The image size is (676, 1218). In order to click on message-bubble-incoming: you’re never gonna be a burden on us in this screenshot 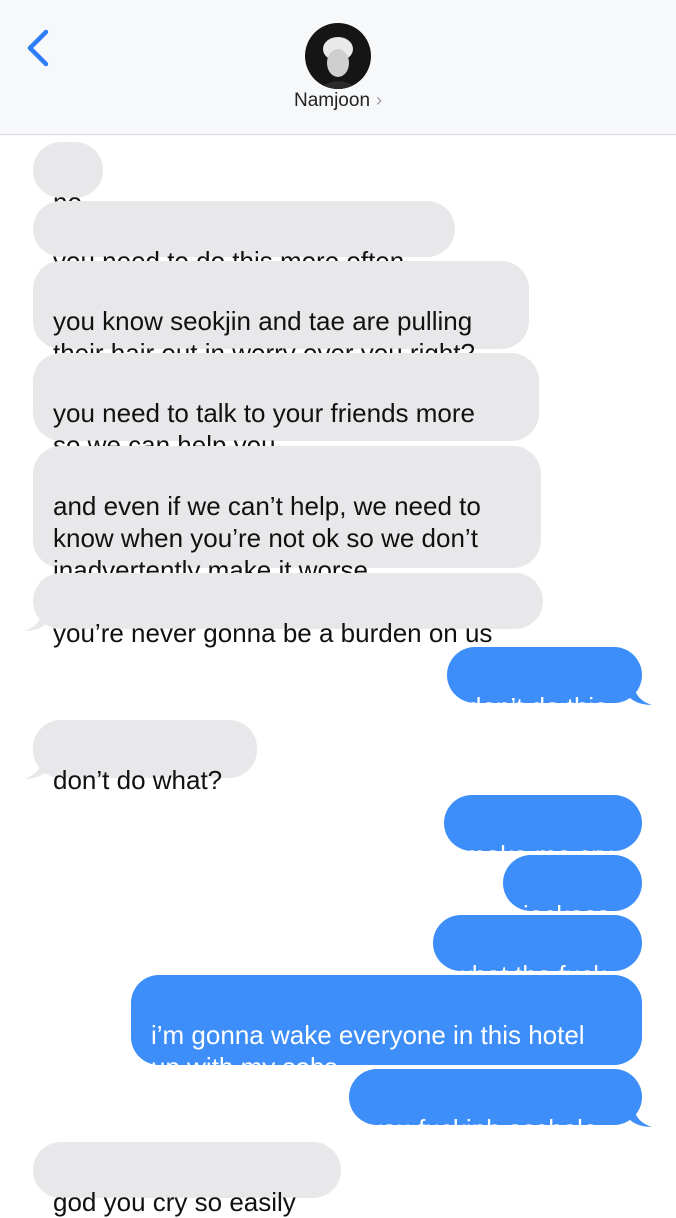, I will do `click(288, 610)`.